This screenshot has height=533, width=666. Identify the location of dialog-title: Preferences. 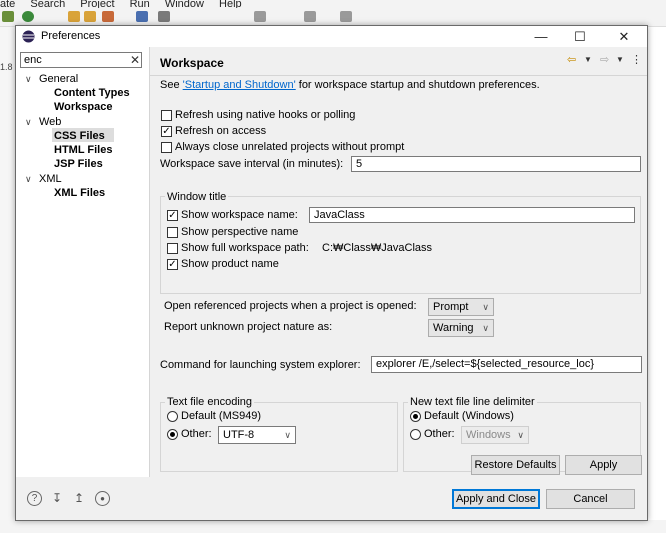
(71, 36).